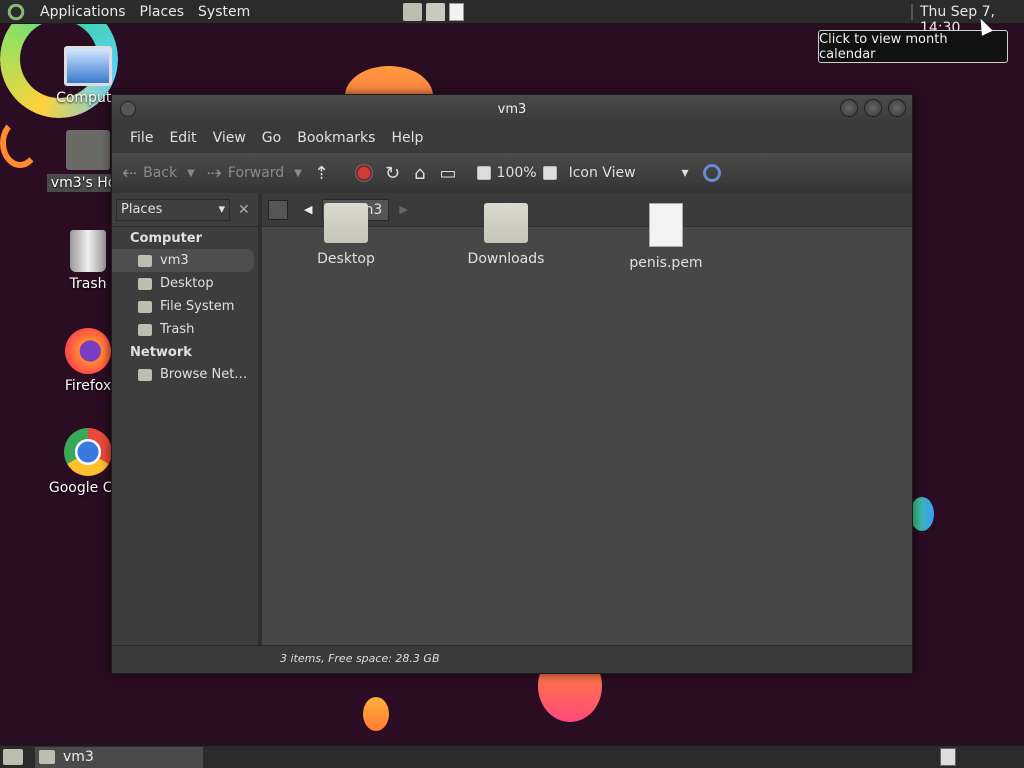 The height and width of the screenshot is (768, 1024). I want to click on forward-history-dropdown-icon: ▼, so click(298, 173).